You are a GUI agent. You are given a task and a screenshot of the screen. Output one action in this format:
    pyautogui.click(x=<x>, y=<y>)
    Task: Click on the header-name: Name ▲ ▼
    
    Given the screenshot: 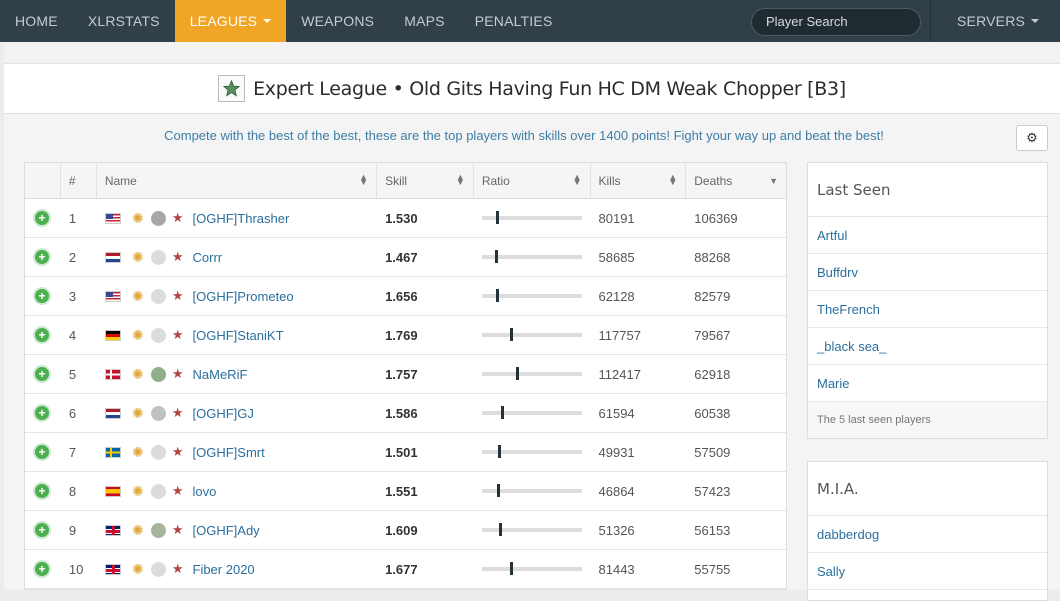 What is the action you would take?
    pyautogui.click(x=237, y=181)
    